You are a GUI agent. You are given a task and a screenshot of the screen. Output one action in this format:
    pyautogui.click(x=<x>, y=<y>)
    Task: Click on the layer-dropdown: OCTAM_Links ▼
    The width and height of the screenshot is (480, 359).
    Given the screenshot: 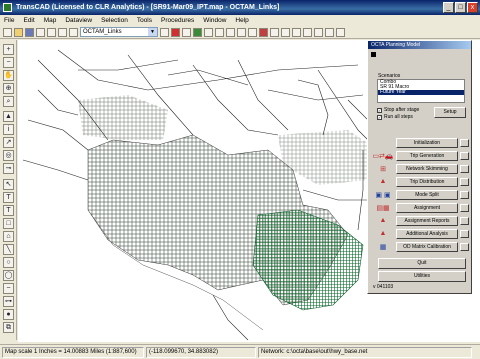 What is the action you would take?
    pyautogui.click(x=119, y=32)
    